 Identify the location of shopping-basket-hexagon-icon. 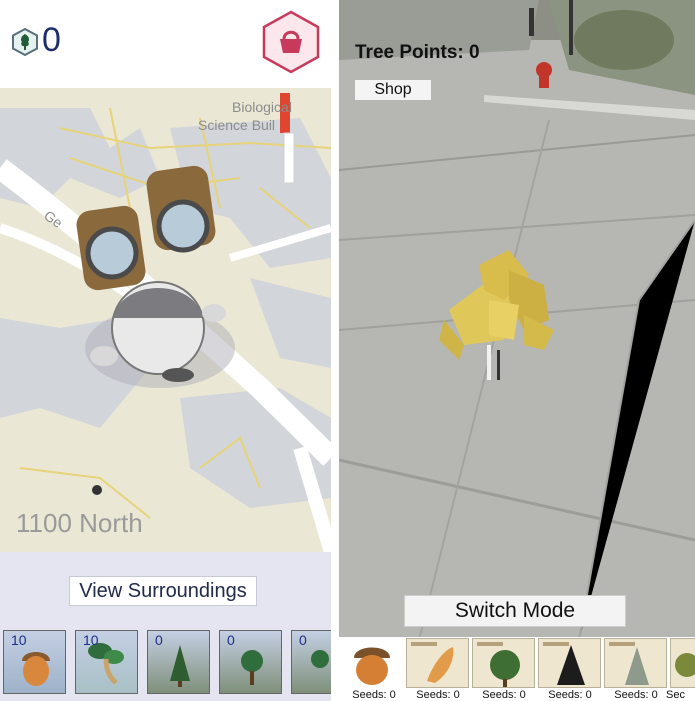
(291, 42).